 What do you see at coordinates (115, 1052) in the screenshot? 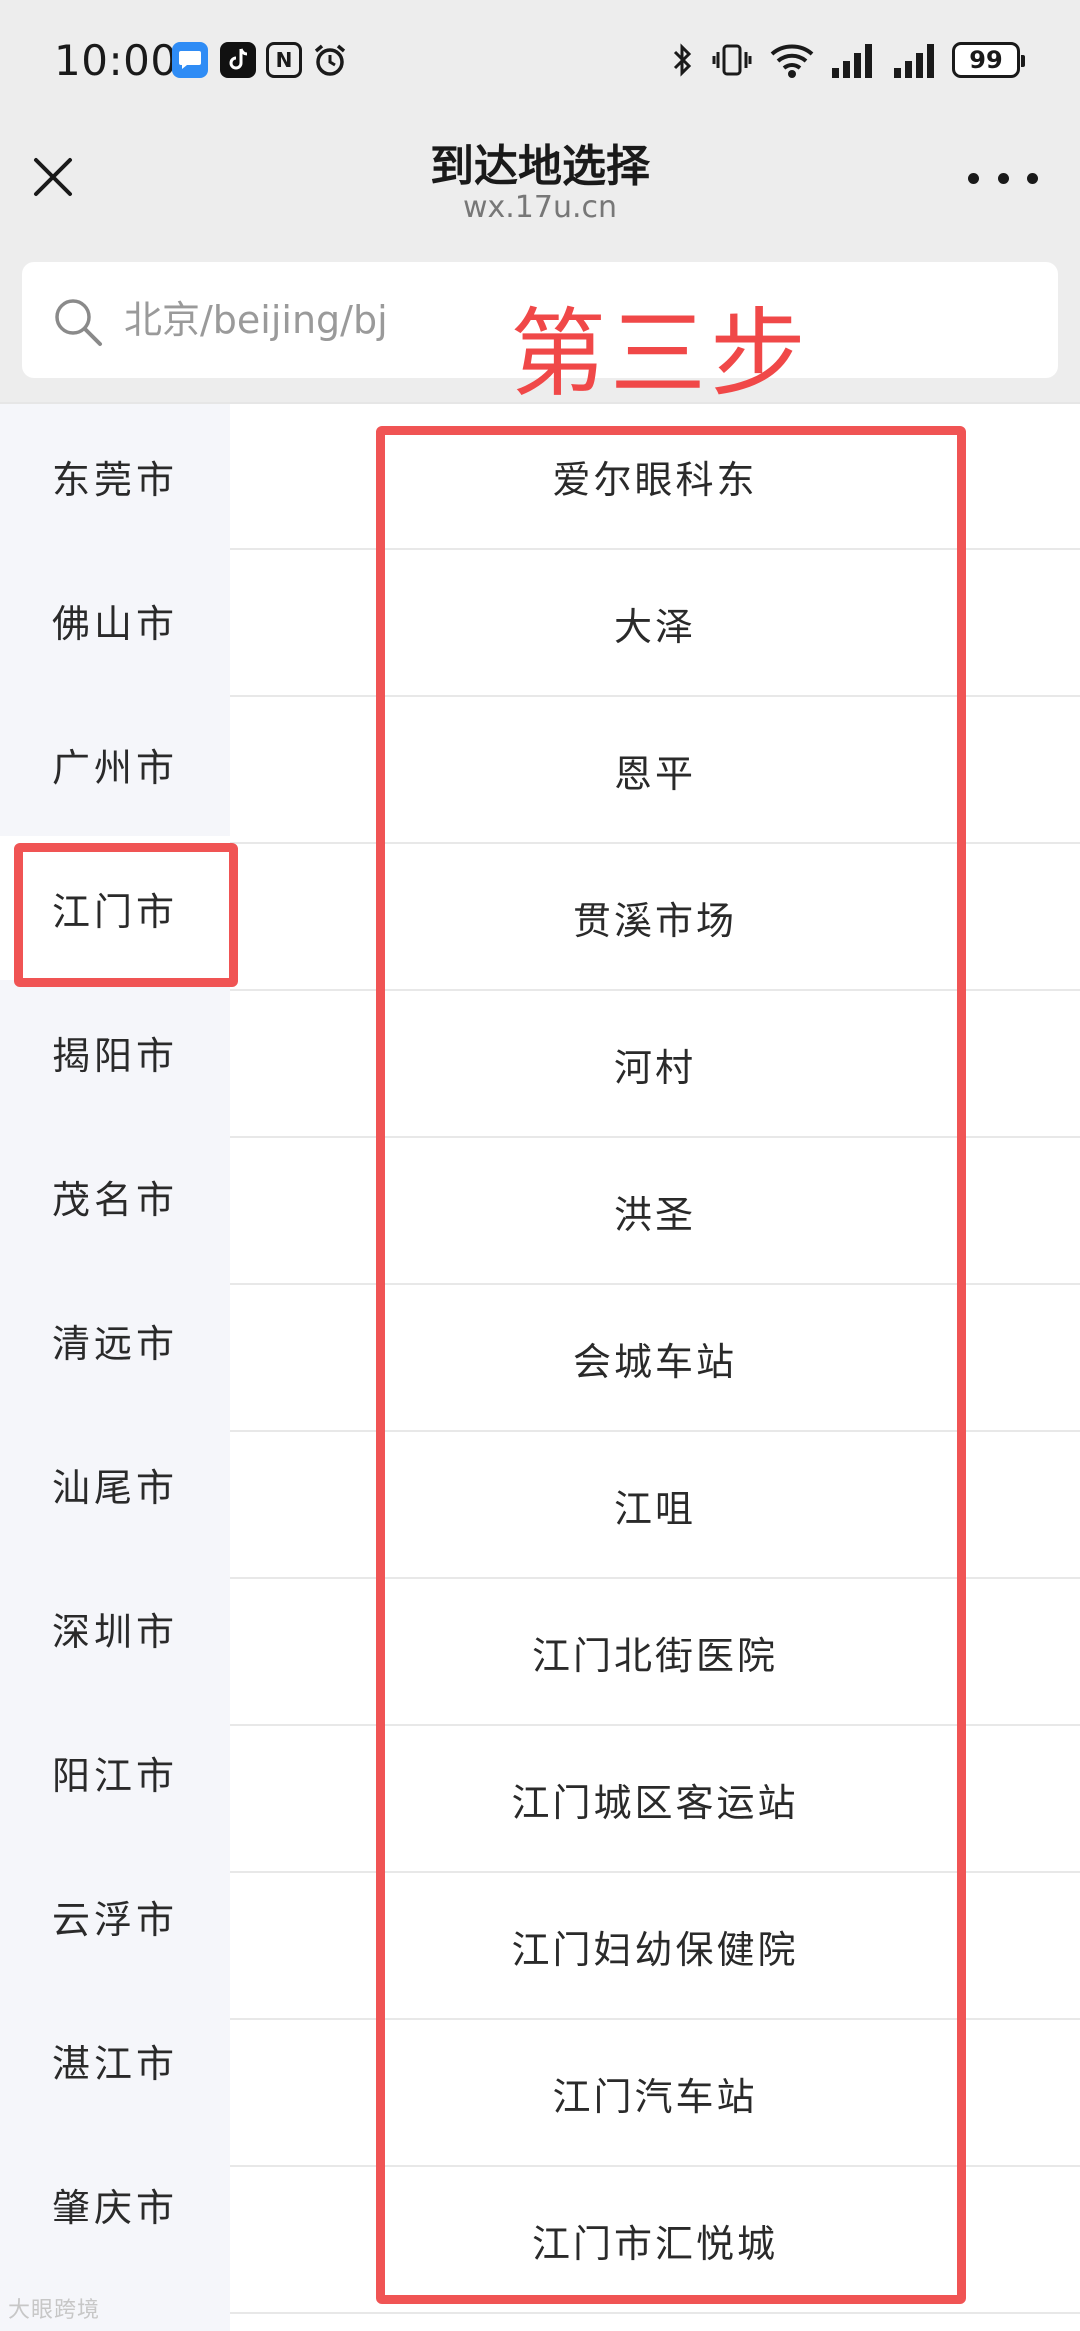
I see `sidebar-item-jieyang: 揭阳市` at bounding box center [115, 1052].